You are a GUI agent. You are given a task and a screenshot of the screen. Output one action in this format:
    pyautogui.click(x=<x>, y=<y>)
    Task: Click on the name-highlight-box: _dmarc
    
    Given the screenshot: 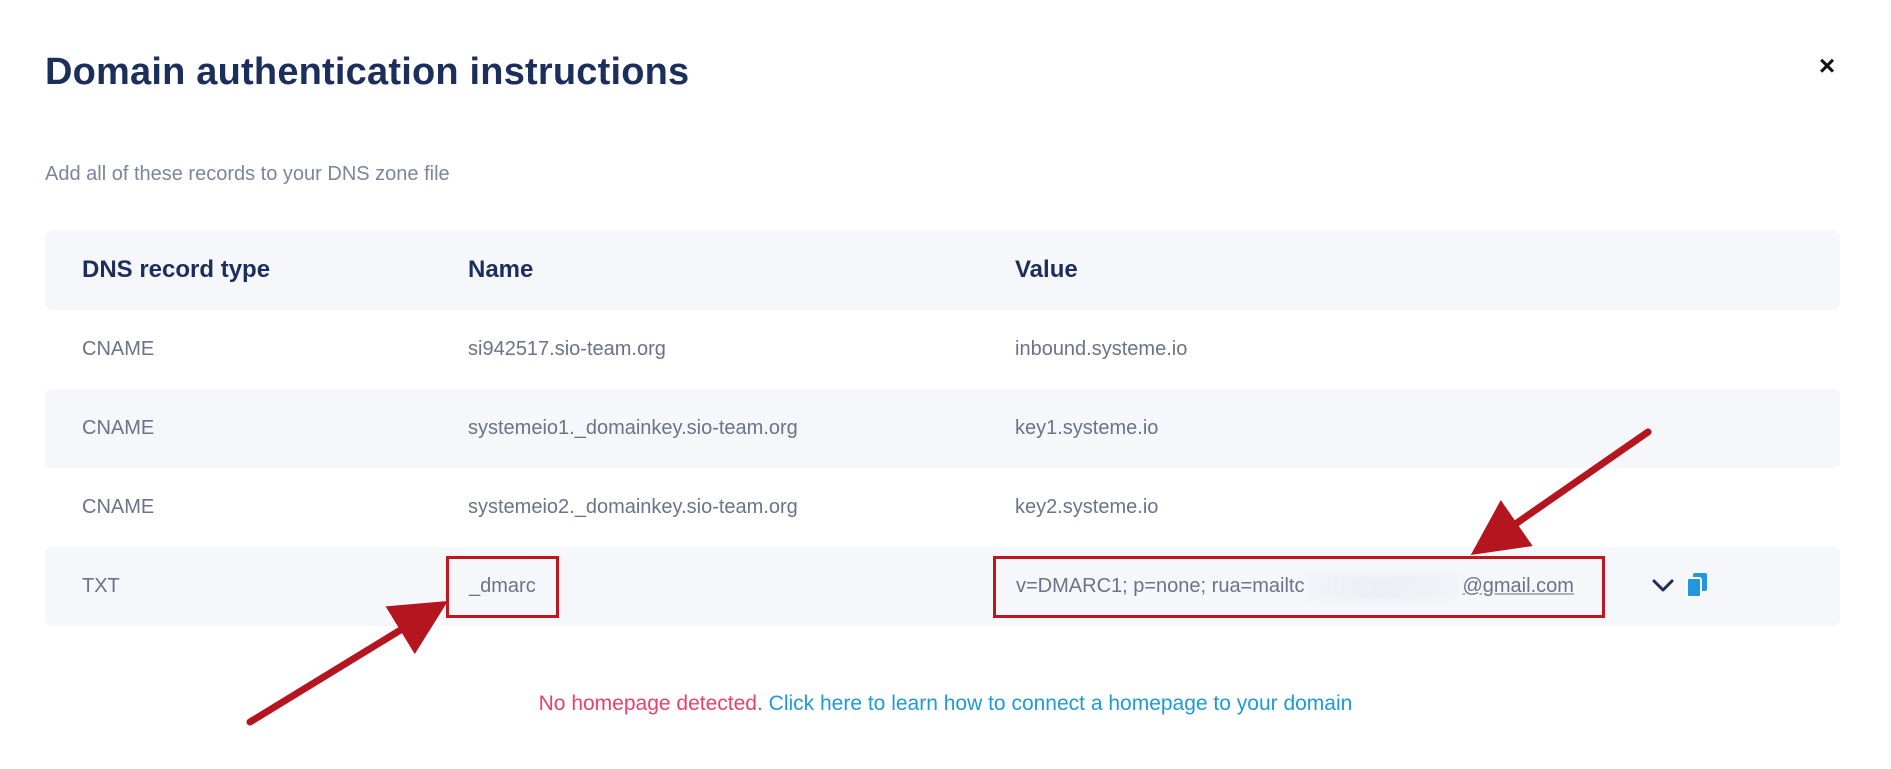 What is the action you would take?
    pyautogui.click(x=502, y=586)
    